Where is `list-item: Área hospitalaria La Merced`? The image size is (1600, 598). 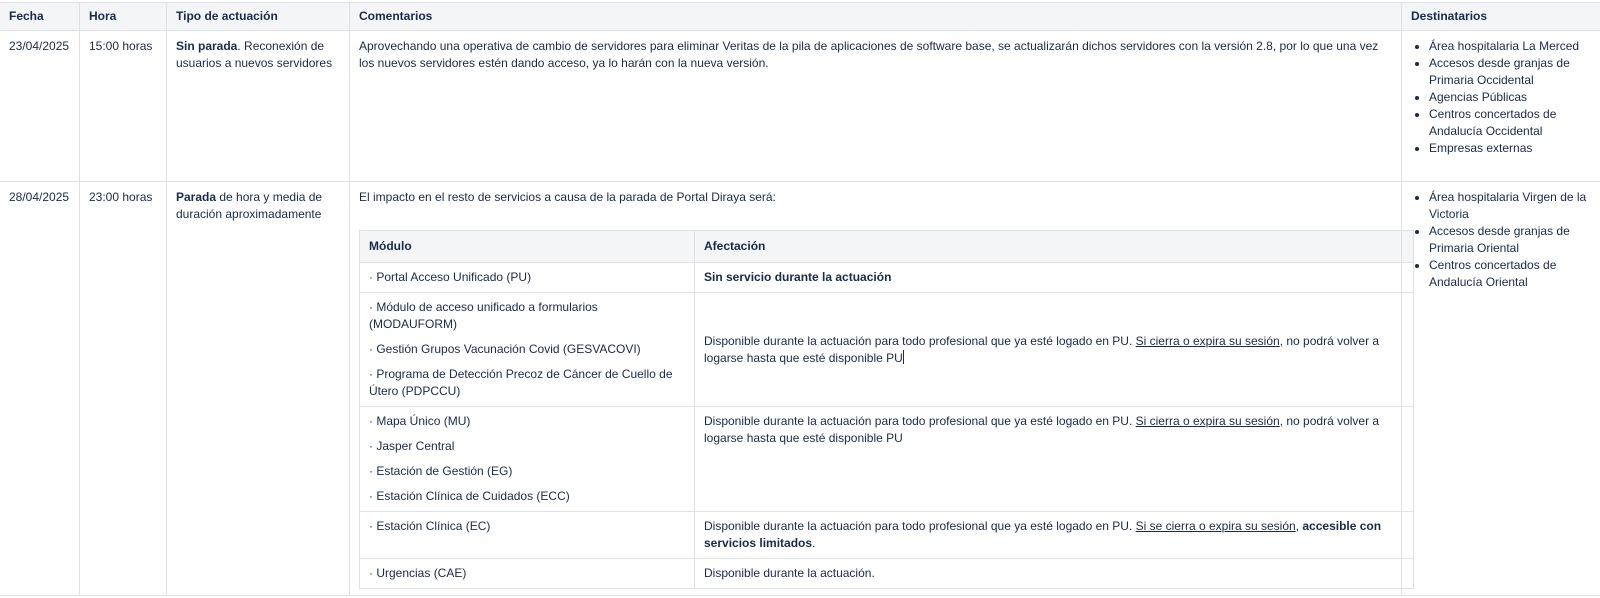
list-item: Área hospitalaria La Merced is located at coordinates (1510, 46).